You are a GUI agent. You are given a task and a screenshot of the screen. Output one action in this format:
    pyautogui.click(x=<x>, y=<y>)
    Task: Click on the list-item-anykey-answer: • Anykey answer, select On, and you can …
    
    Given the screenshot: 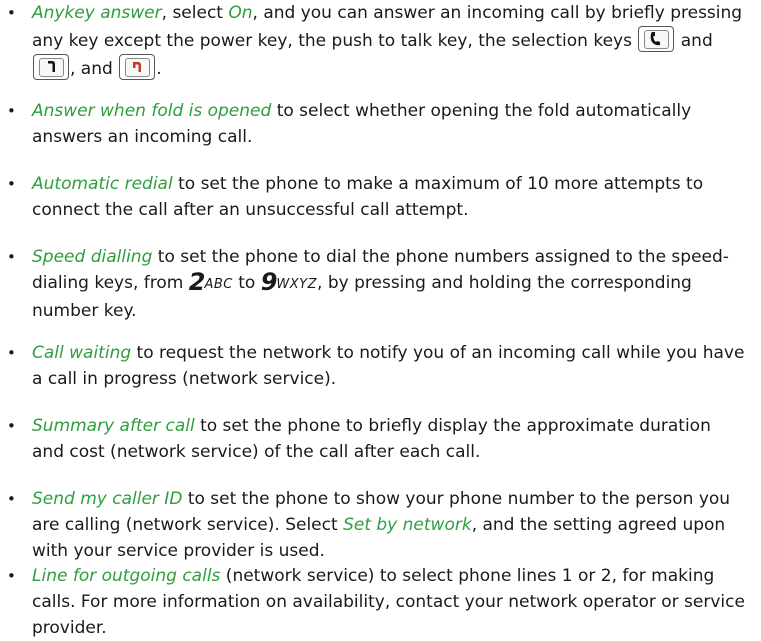 What is the action you would take?
    pyautogui.click(x=380, y=41)
    